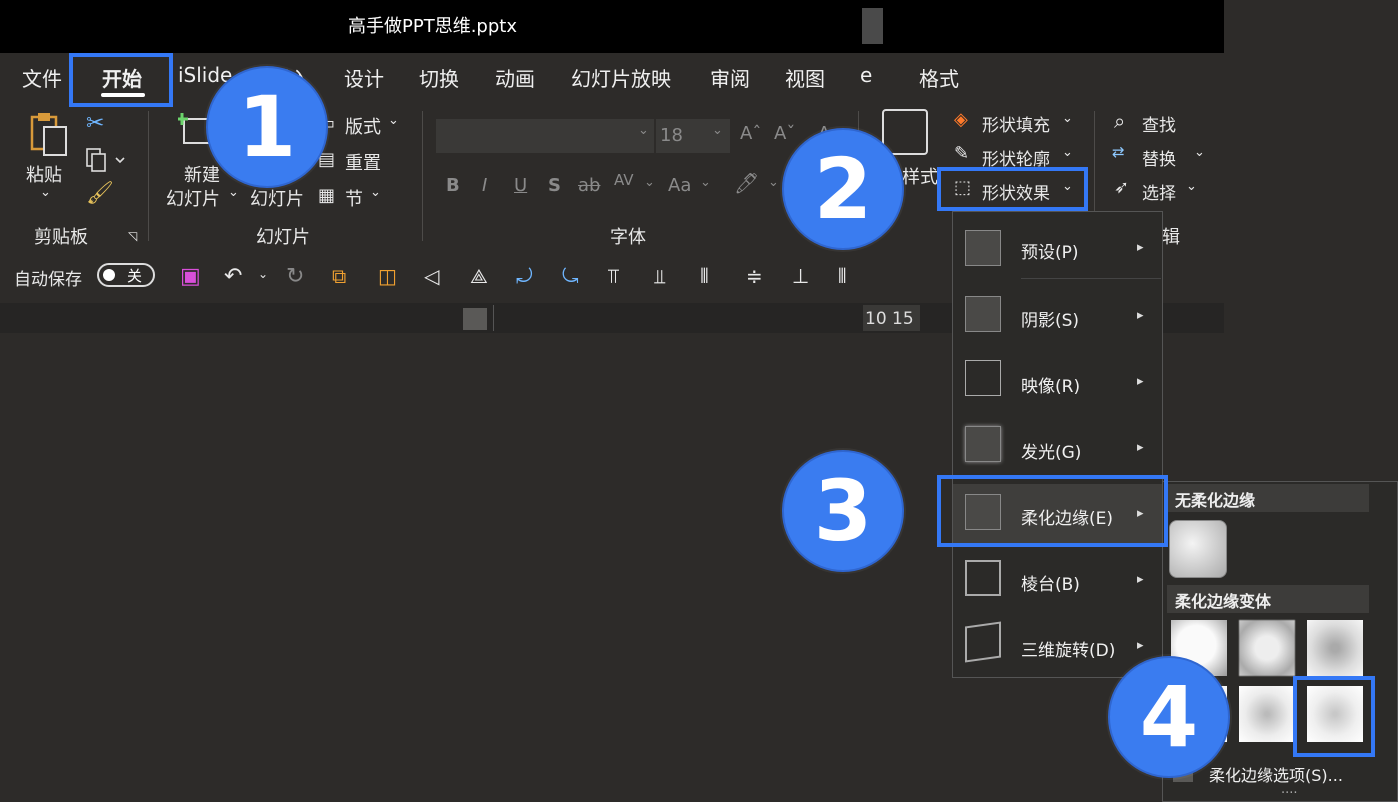 This screenshot has width=1398, height=802. I want to click on align-bottom-icon: ⫫, so click(666, 276).